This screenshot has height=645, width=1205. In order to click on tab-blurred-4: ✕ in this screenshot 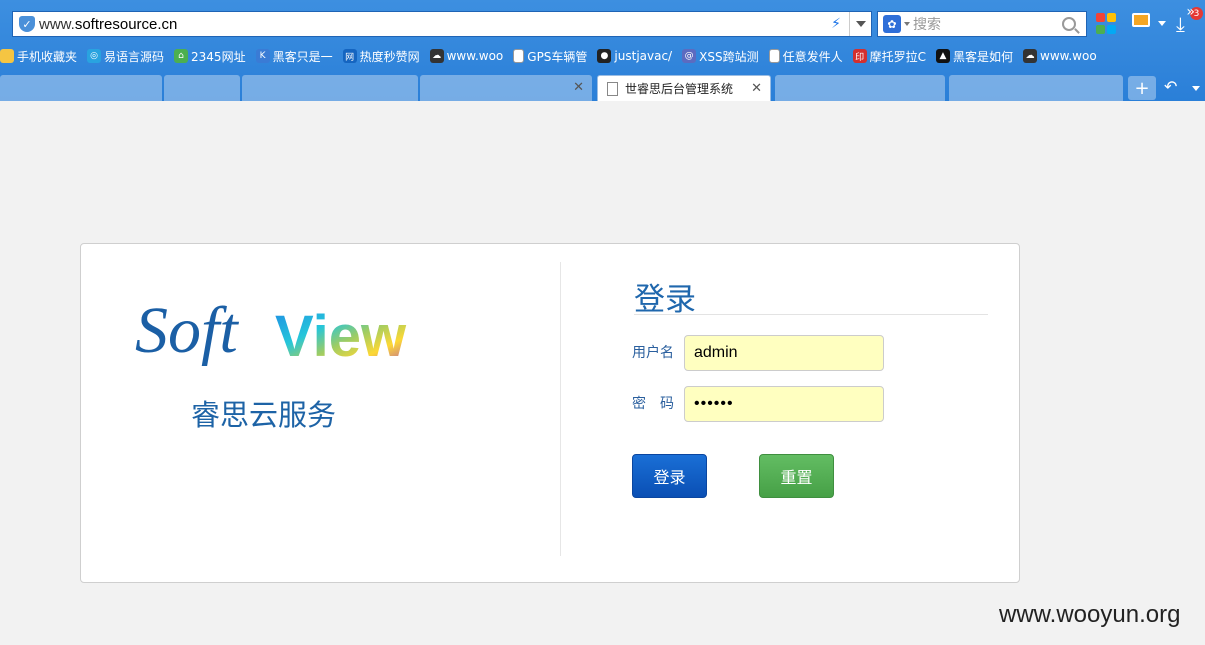, I will do `click(506, 88)`.